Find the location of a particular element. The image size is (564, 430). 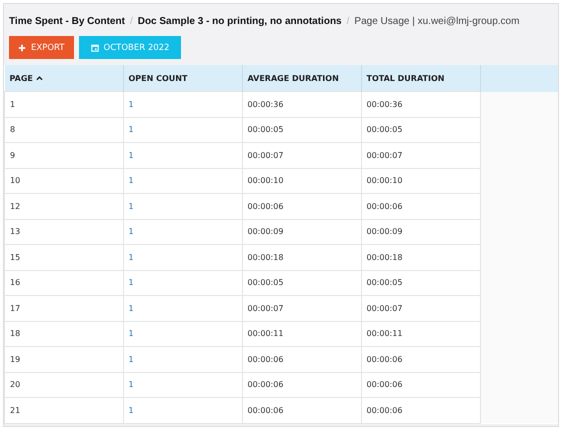

column-header: OPEN COUNT is located at coordinates (182, 78).